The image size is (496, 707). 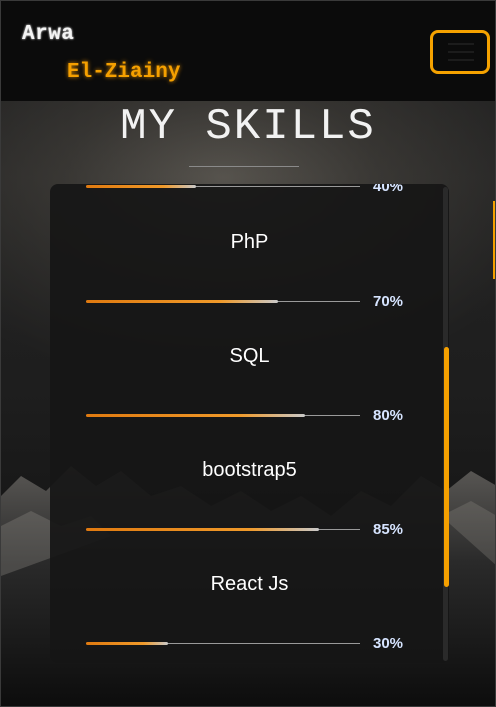 I want to click on skill-name: SQL, so click(x=249, y=356).